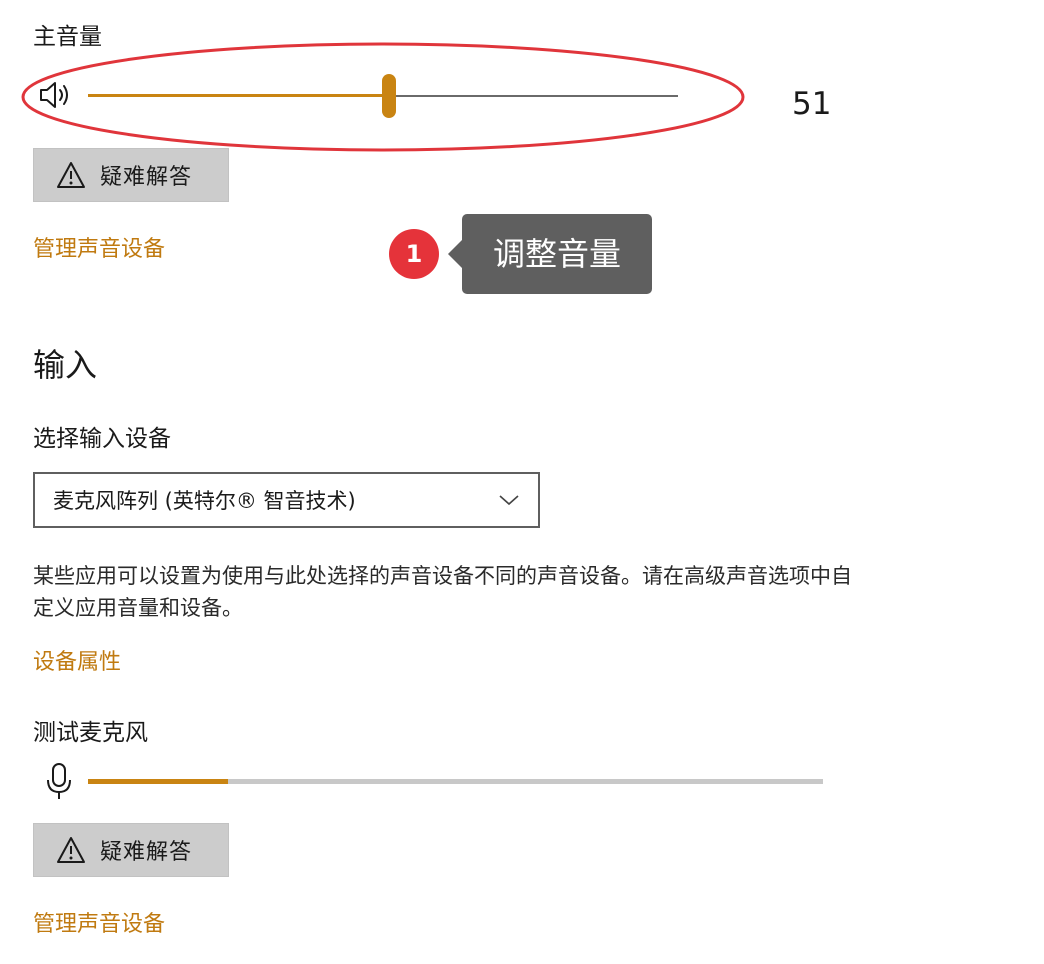  Describe the element at coordinates (99, 925) in the screenshot. I see `input-manage-sound-devices-link: 管理声音设备` at that location.